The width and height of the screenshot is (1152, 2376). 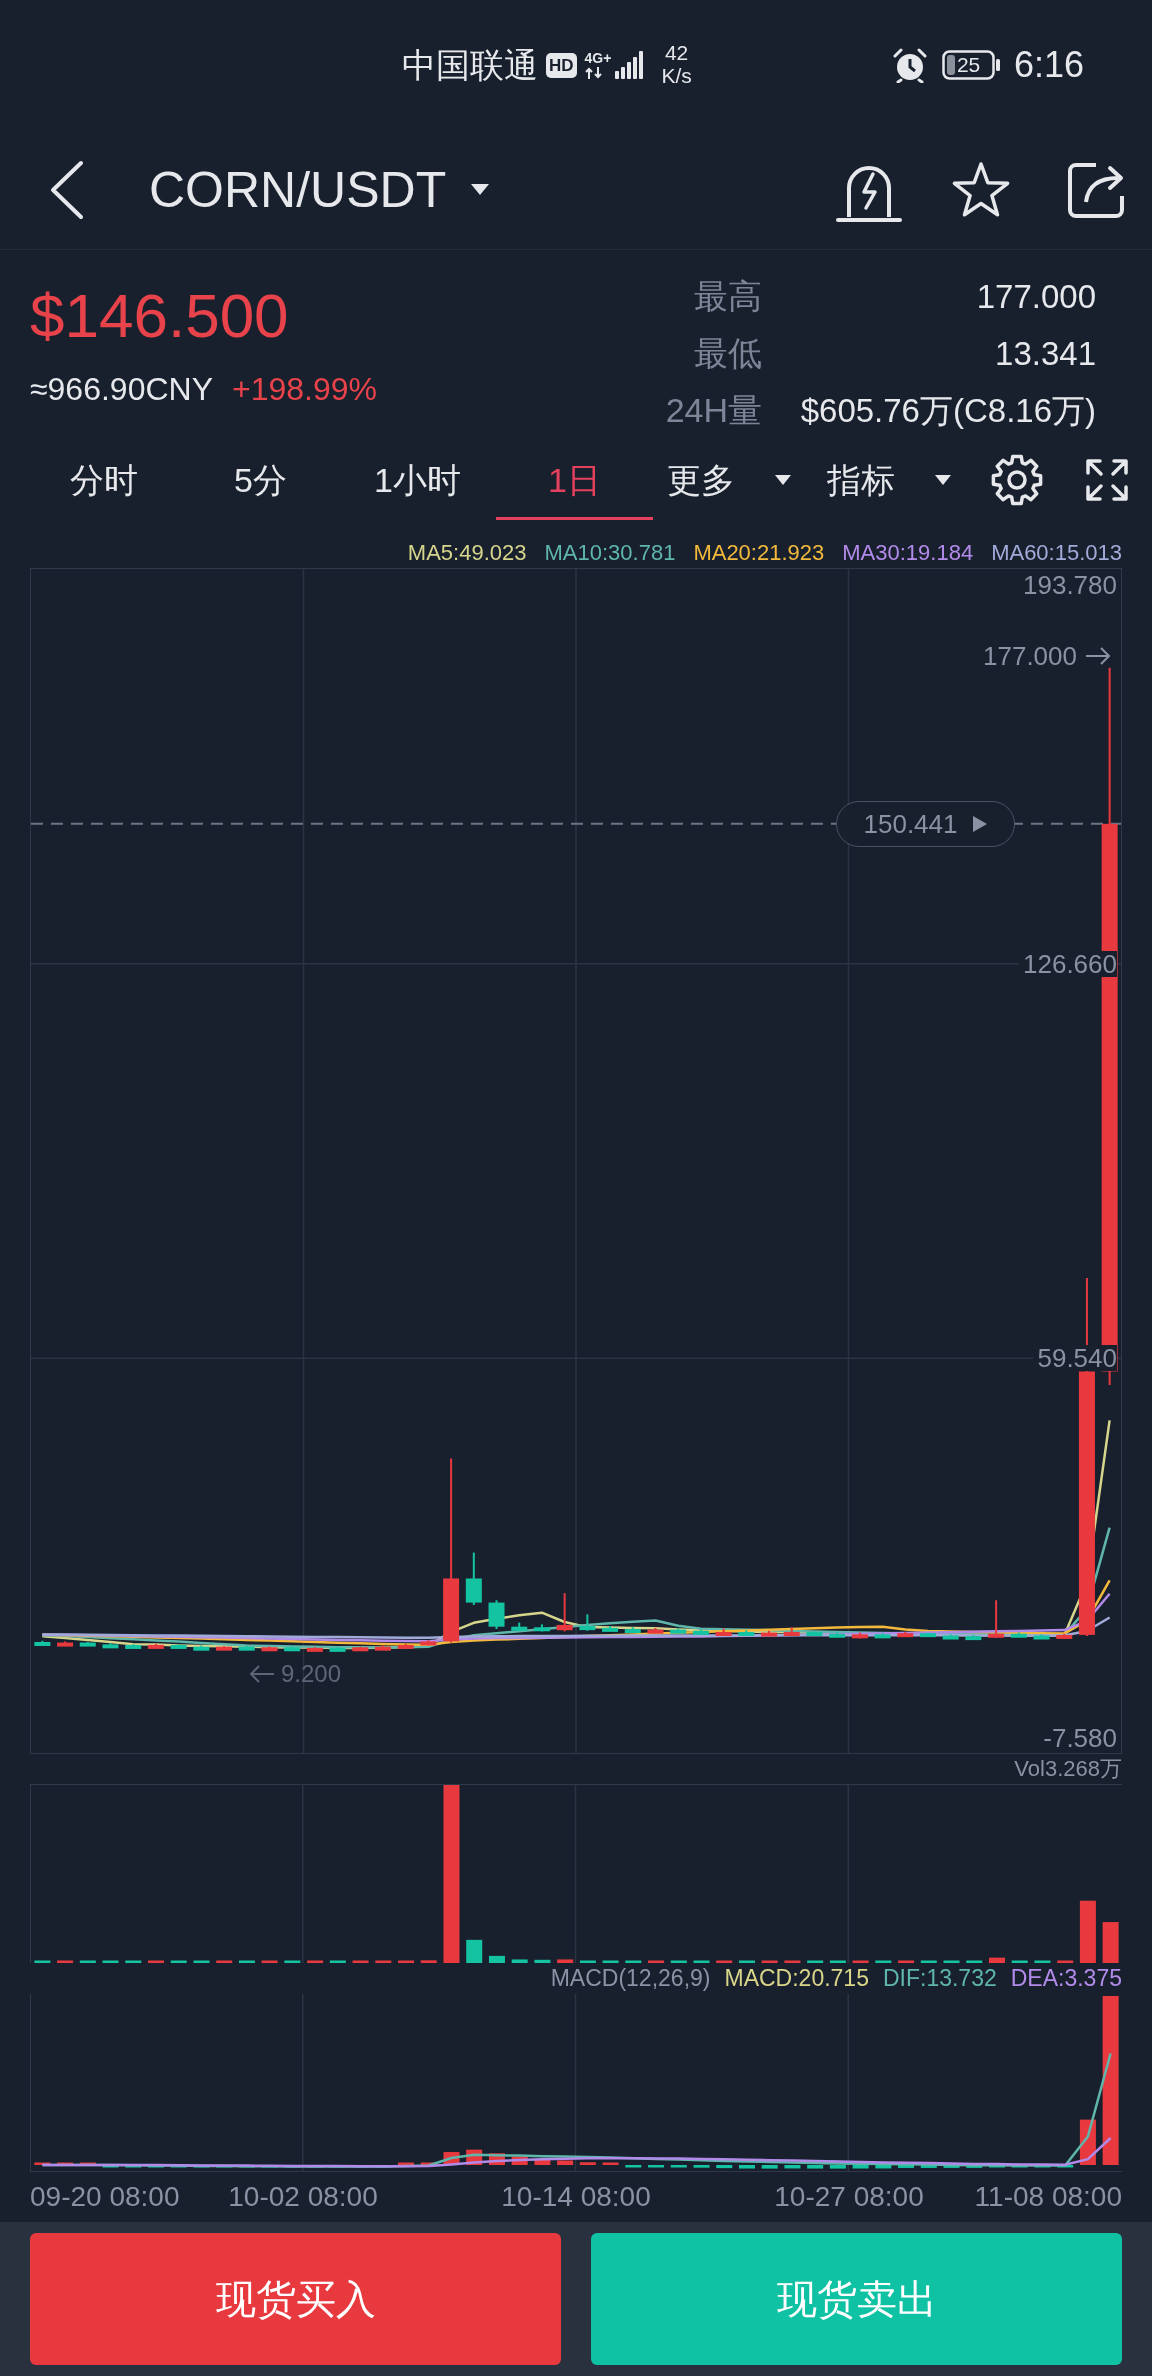 I want to click on dropdown-tab: 指标, so click(x=893, y=480).